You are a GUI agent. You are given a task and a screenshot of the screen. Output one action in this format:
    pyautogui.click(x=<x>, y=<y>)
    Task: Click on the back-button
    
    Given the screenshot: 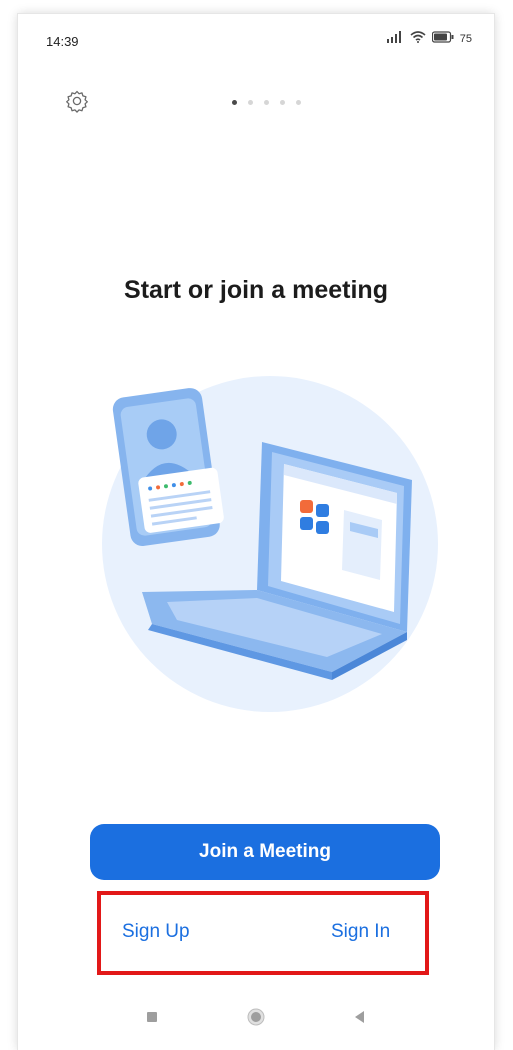 What is the action you would take?
    pyautogui.click(x=360, y=1019)
    